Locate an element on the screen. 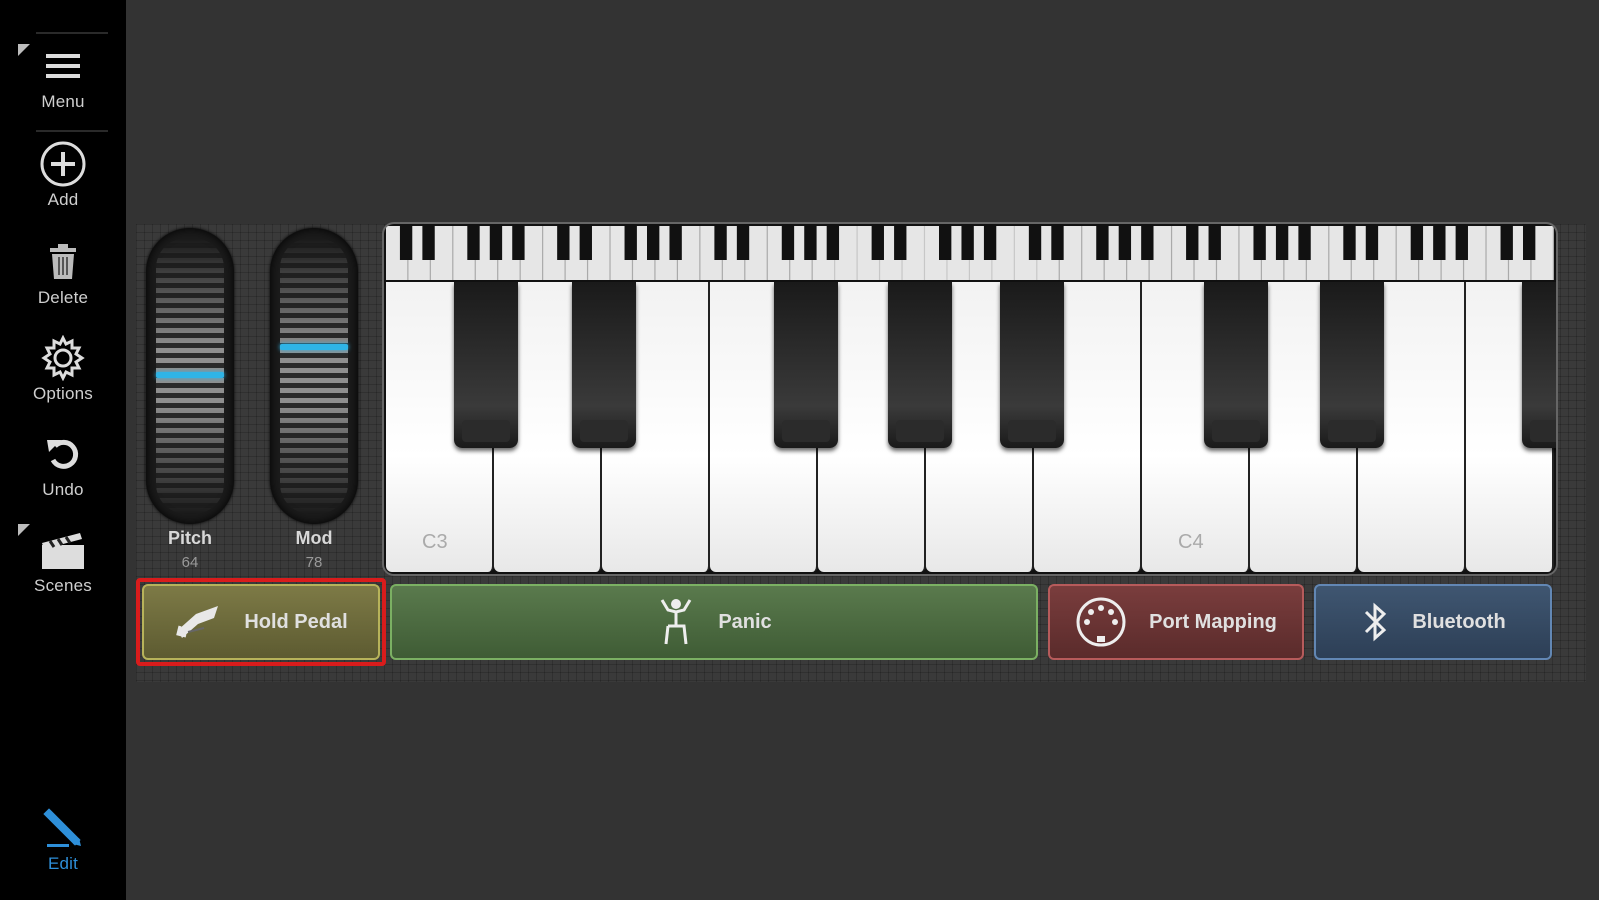  scenes-button: Scenes is located at coordinates (63, 568).